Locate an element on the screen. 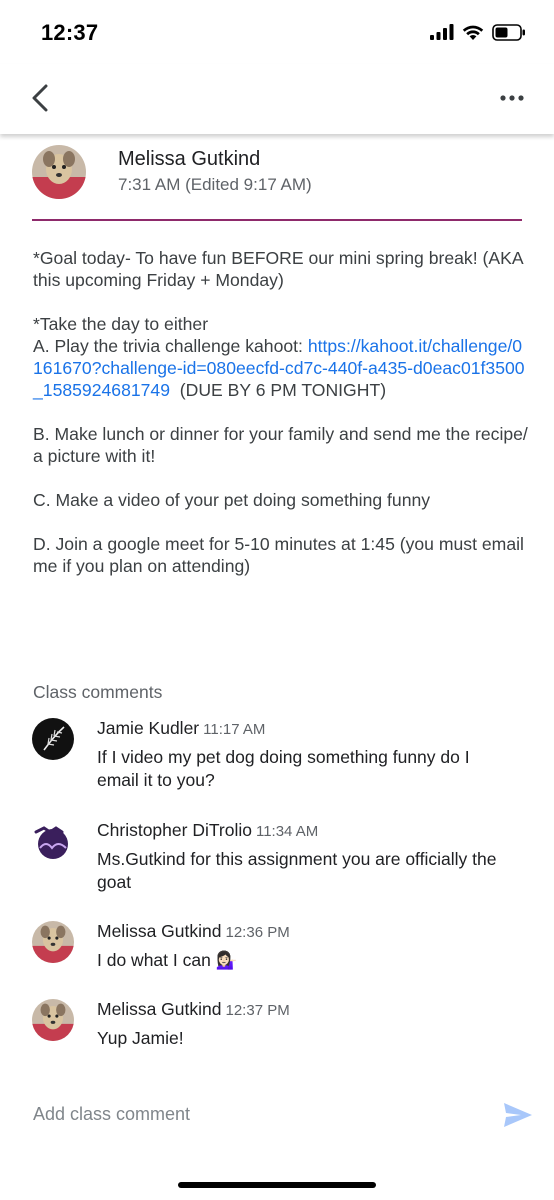 The height and width of the screenshot is (1200, 554). send-button is located at coordinates (518, 1115).